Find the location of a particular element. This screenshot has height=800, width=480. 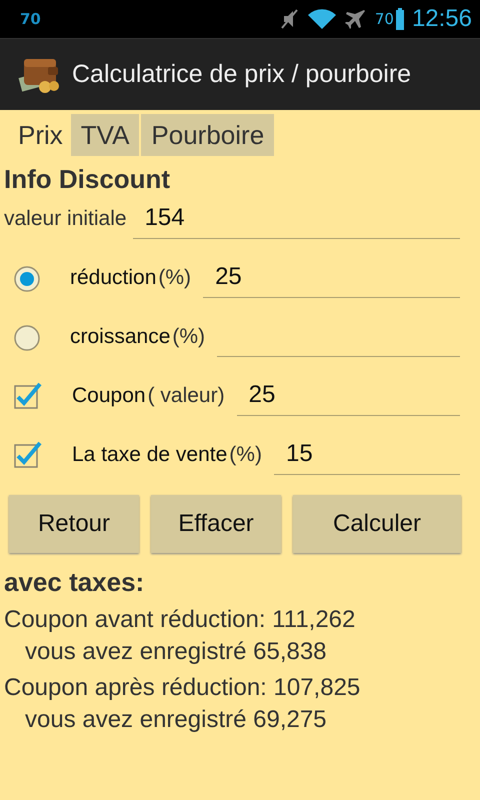

savings-line: vous avez enregistré 65,838 is located at coordinates (176, 652).